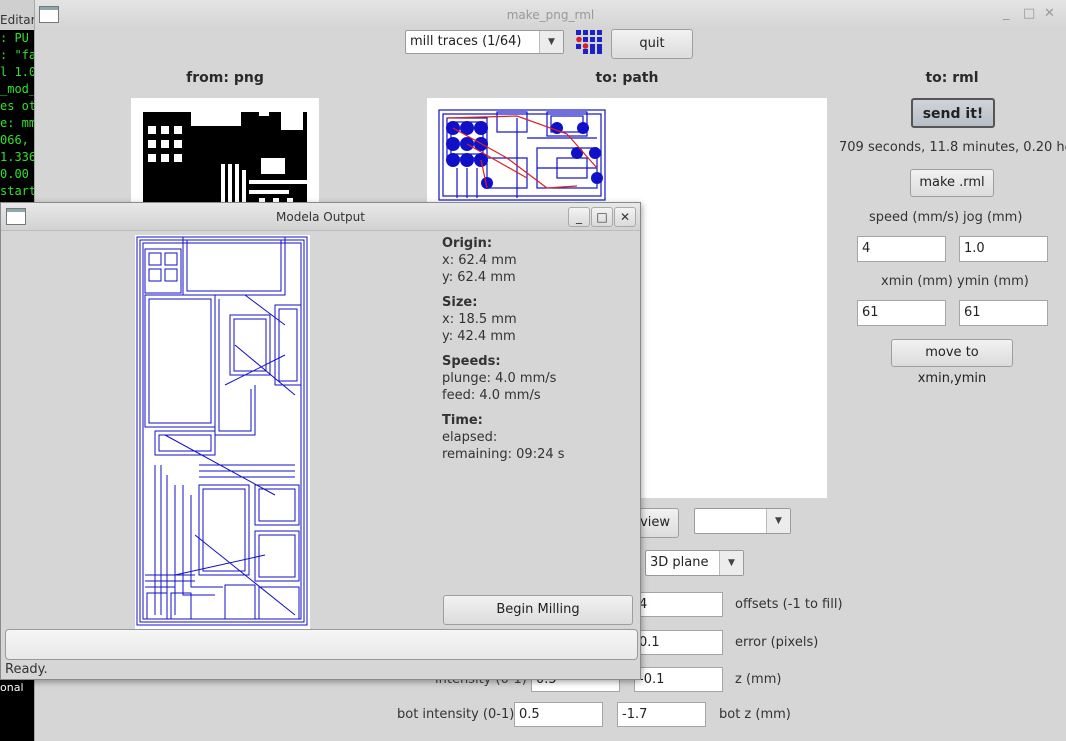 This screenshot has height=741, width=1066. What do you see at coordinates (952, 183) in the screenshot?
I see `make-rml-button: make .rml` at bounding box center [952, 183].